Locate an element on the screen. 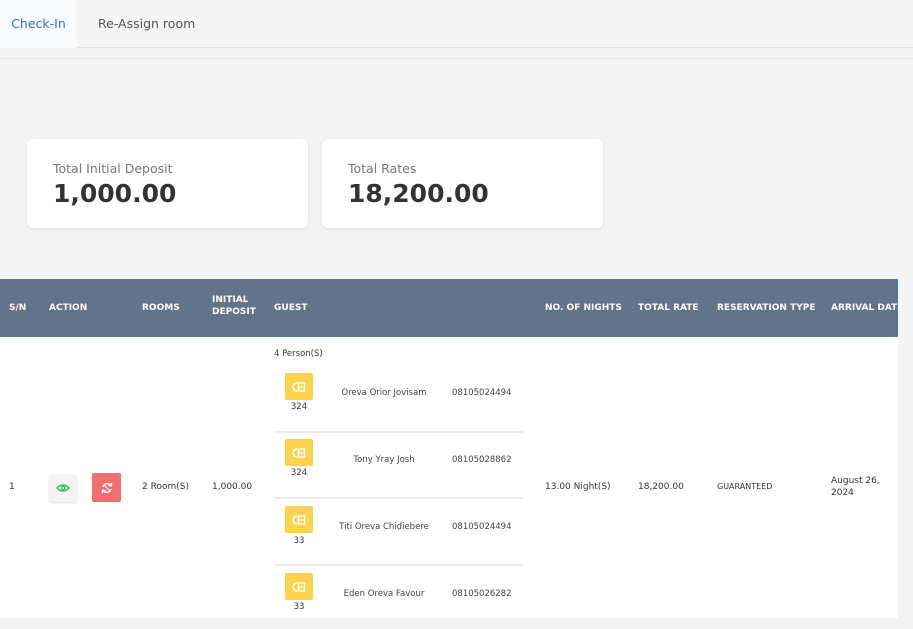  guest-name: Eden Oreva Favour is located at coordinates (384, 594).